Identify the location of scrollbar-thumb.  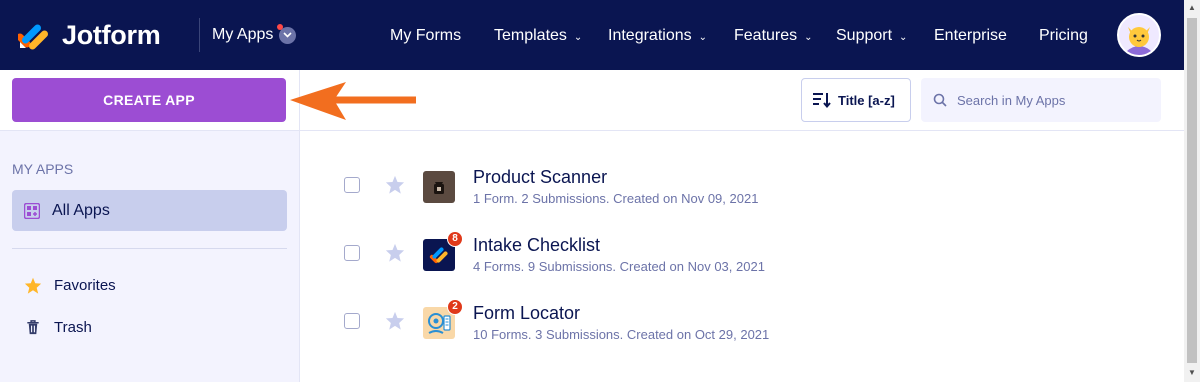
(1192, 190).